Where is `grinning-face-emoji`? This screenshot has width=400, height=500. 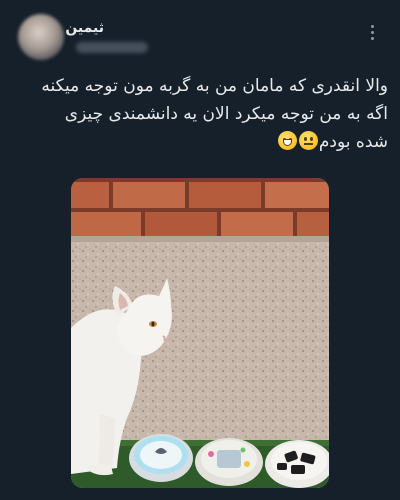
grinning-face-emoji is located at coordinates (287, 140).